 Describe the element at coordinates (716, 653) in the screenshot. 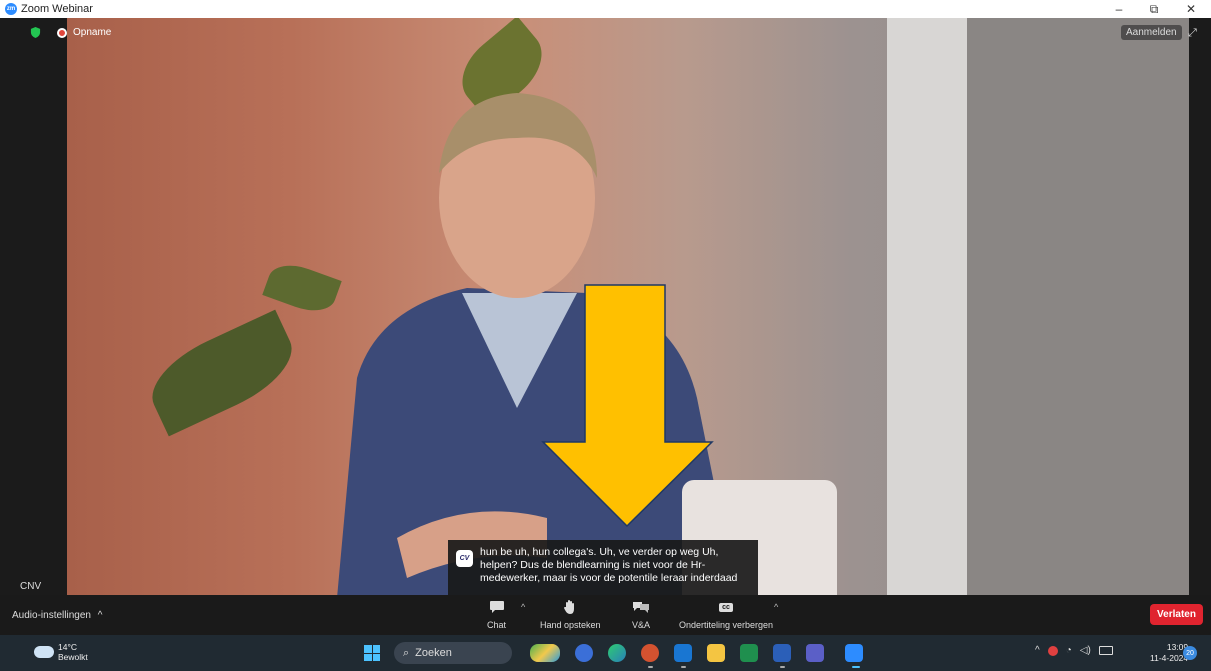

I see `file-explorer-icon` at that location.